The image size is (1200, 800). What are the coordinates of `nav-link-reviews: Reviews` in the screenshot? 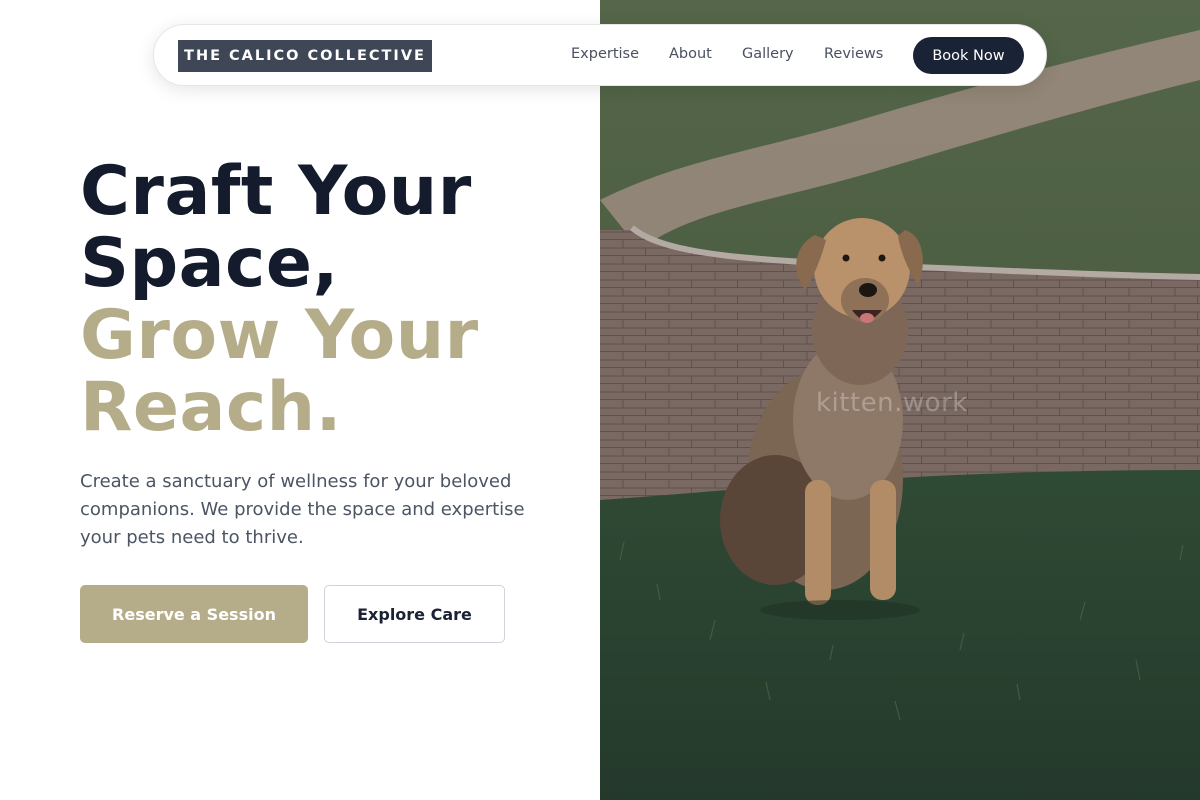 It's located at (853, 54).